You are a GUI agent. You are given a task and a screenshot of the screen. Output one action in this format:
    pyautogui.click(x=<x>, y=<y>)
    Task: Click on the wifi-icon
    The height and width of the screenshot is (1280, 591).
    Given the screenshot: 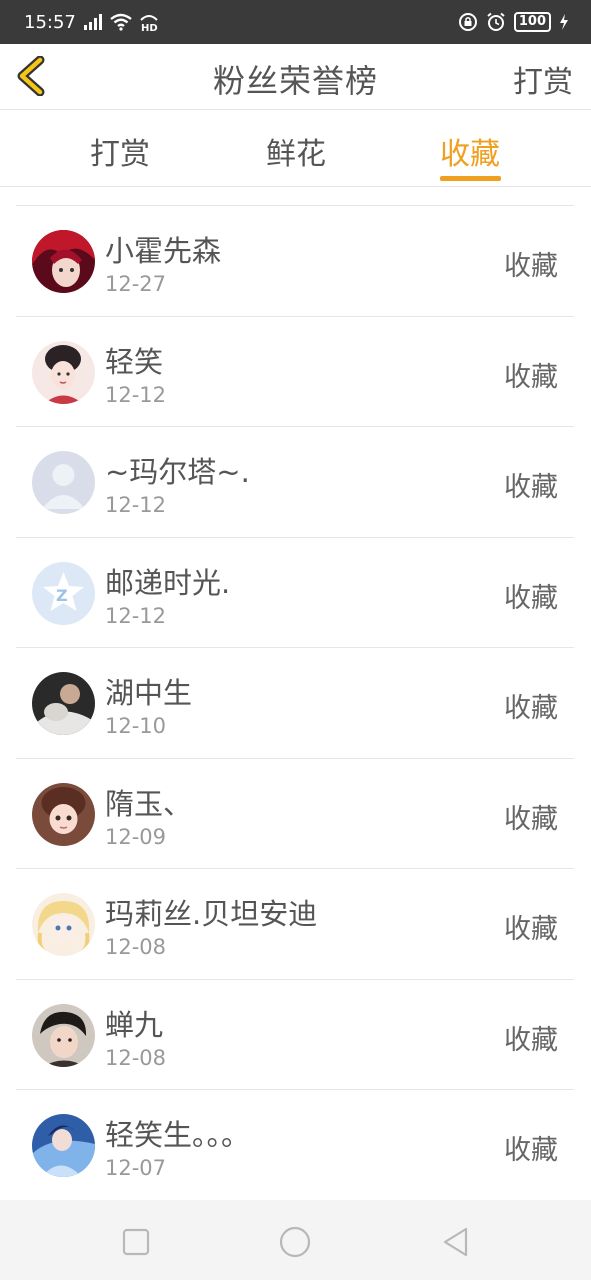 What is the action you would take?
    pyautogui.click(x=121, y=22)
    